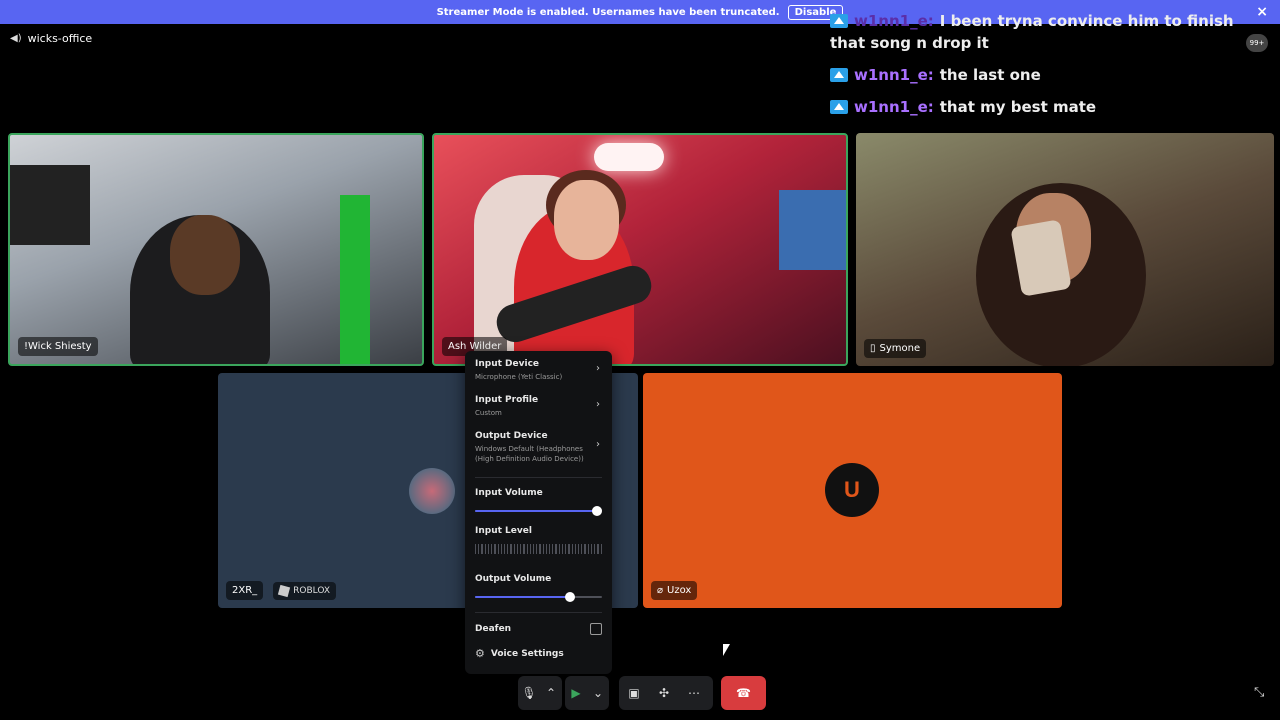  I want to click on hang-up-icon: ☎, so click(743, 693).